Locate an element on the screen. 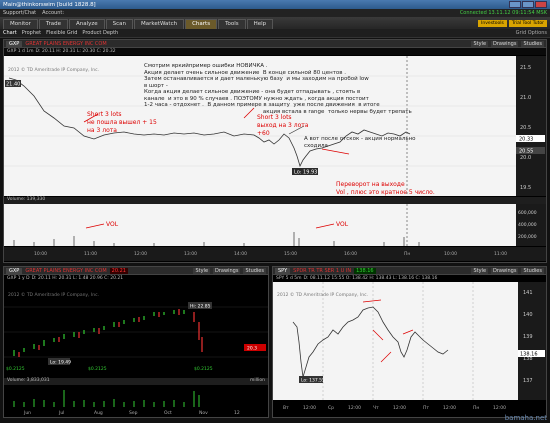 The image size is (550, 423). low-label: Lo: 137.55 is located at coordinates (313, 381).